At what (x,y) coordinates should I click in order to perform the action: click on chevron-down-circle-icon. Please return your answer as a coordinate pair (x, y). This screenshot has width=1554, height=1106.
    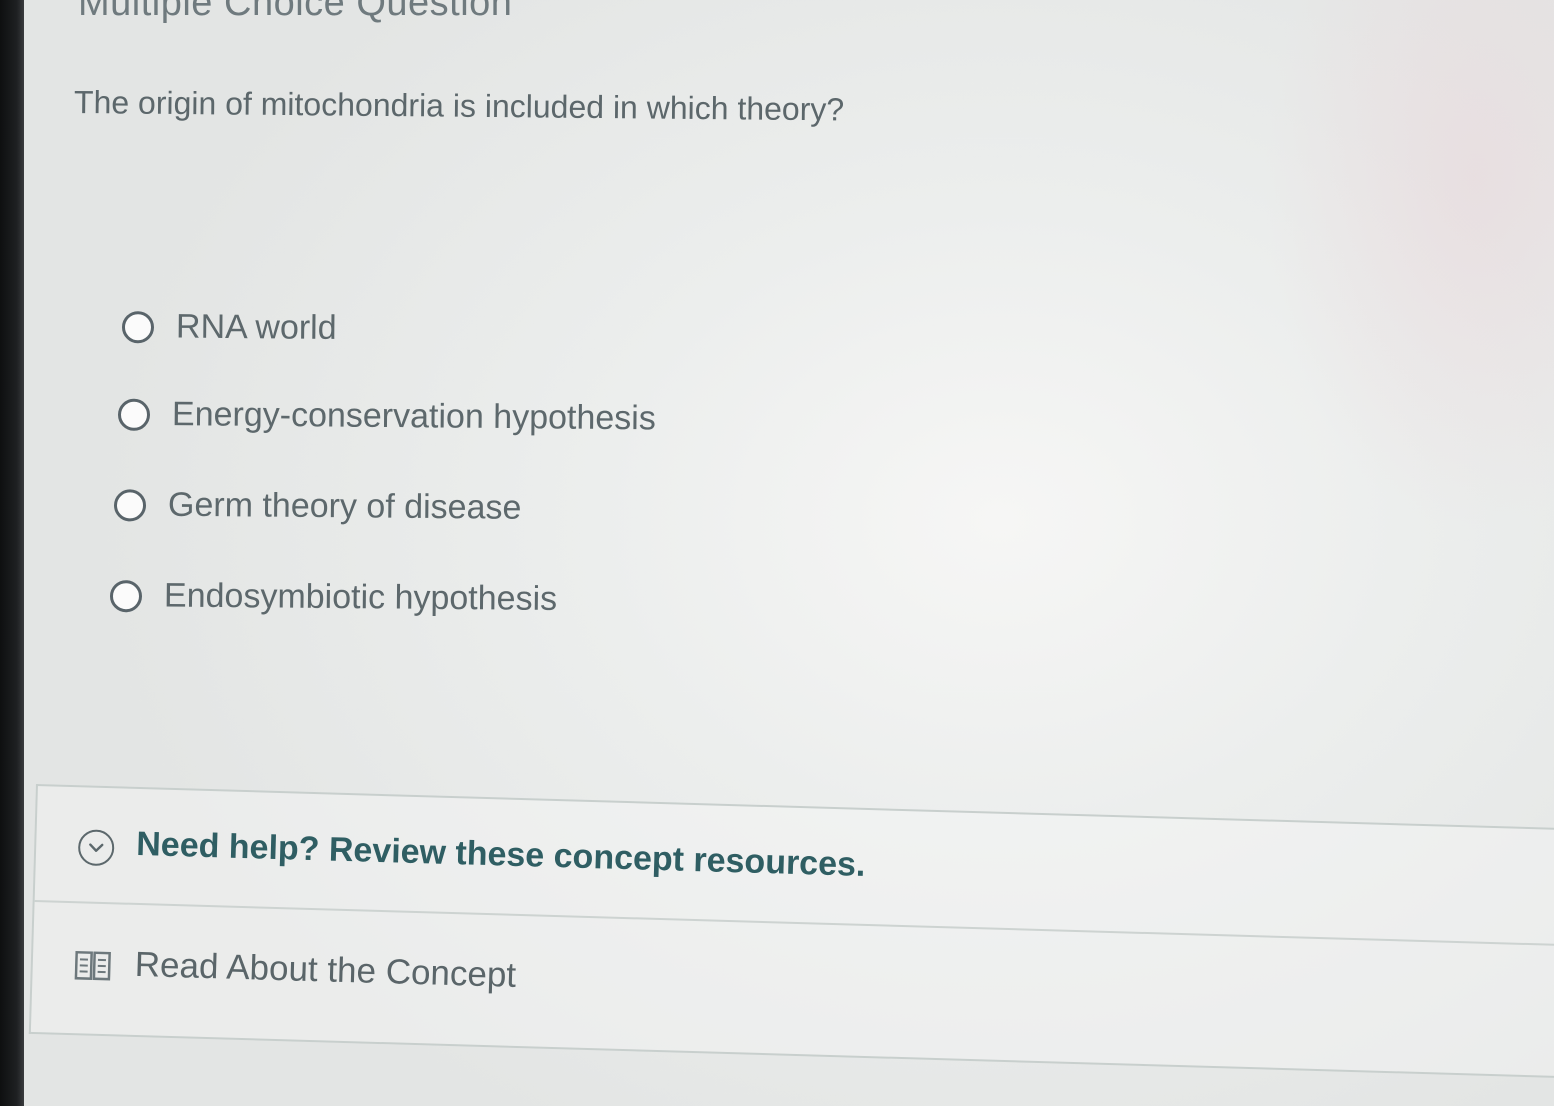
    Looking at the image, I should click on (96, 848).